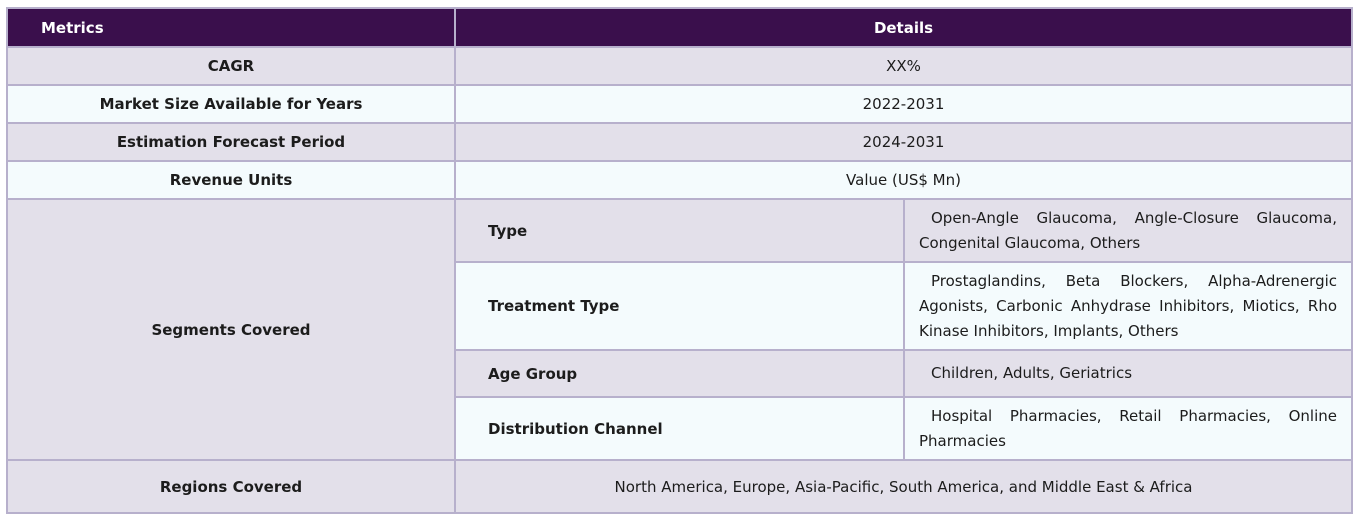 The image size is (1360, 532). I want to click on table-row: Revenue Units Value (US$ Mn), so click(680, 180).